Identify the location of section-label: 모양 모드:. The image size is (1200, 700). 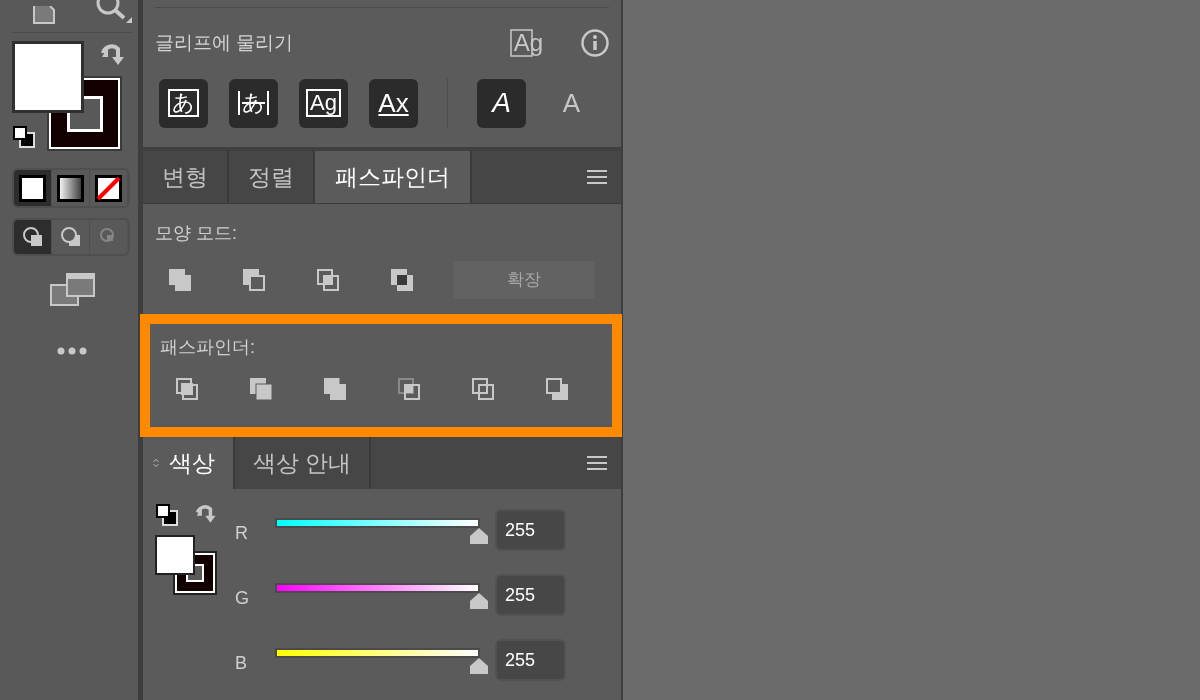
(196, 233).